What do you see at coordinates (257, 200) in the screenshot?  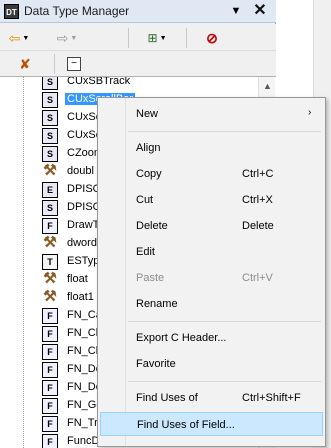 I see `menu-item-shortcut: Ctrl+X` at bounding box center [257, 200].